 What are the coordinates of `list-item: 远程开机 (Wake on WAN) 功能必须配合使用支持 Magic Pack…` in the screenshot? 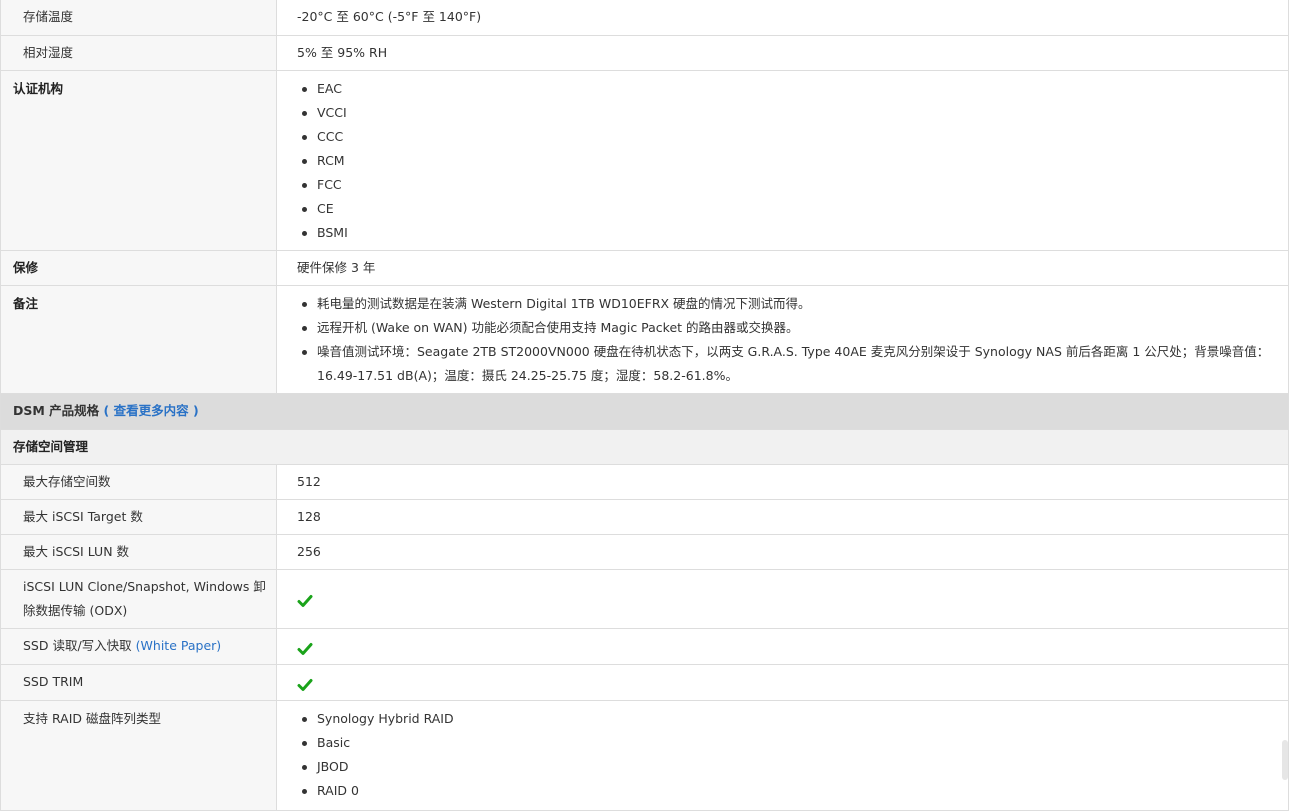 It's located at (790, 328).